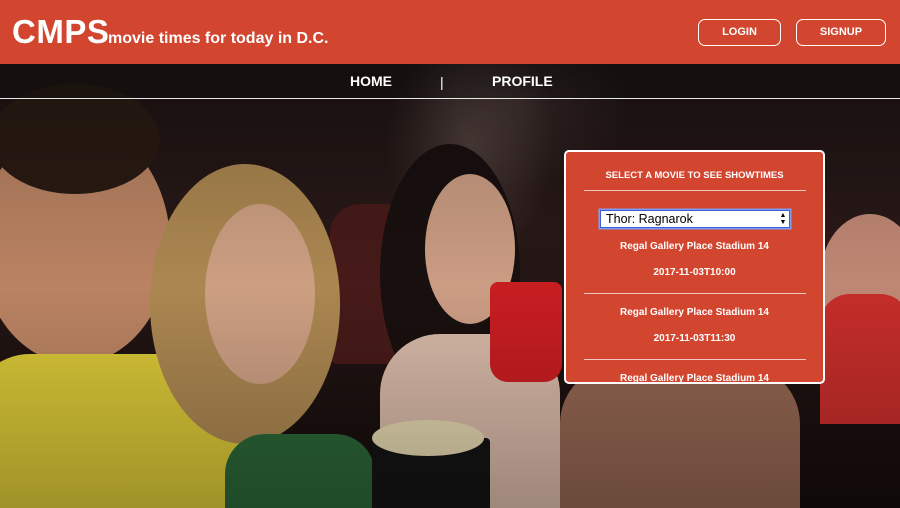  What do you see at coordinates (841, 32) in the screenshot?
I see `signup-button: SIGNUP` at bounding box center [841, 32].